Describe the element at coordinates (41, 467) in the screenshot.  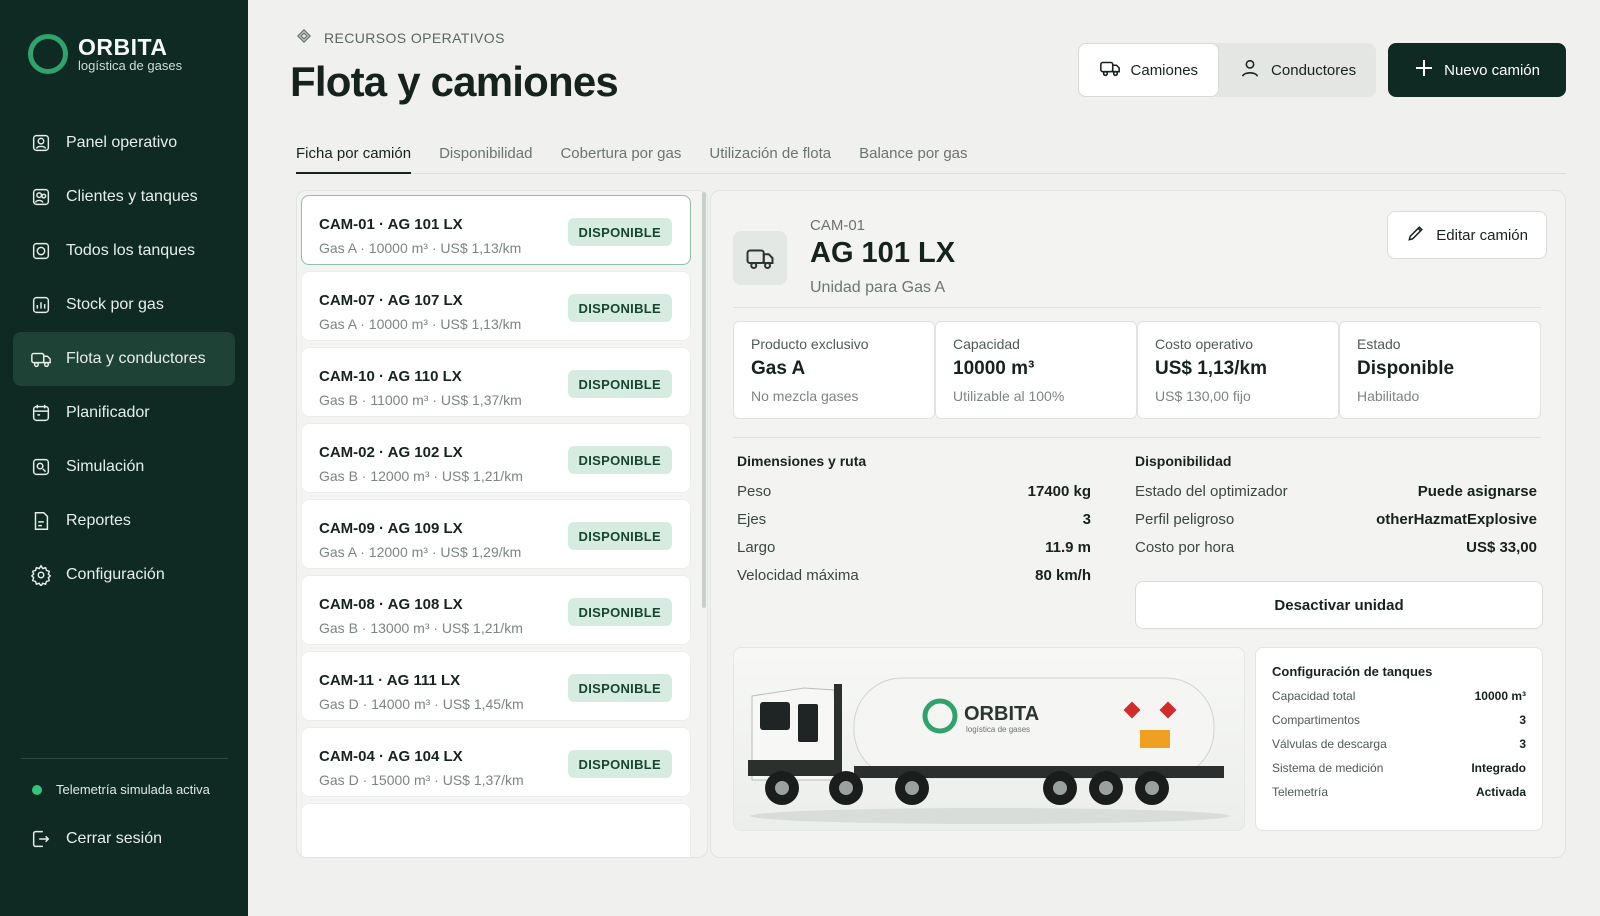
I see `simulation-icon` at that location.